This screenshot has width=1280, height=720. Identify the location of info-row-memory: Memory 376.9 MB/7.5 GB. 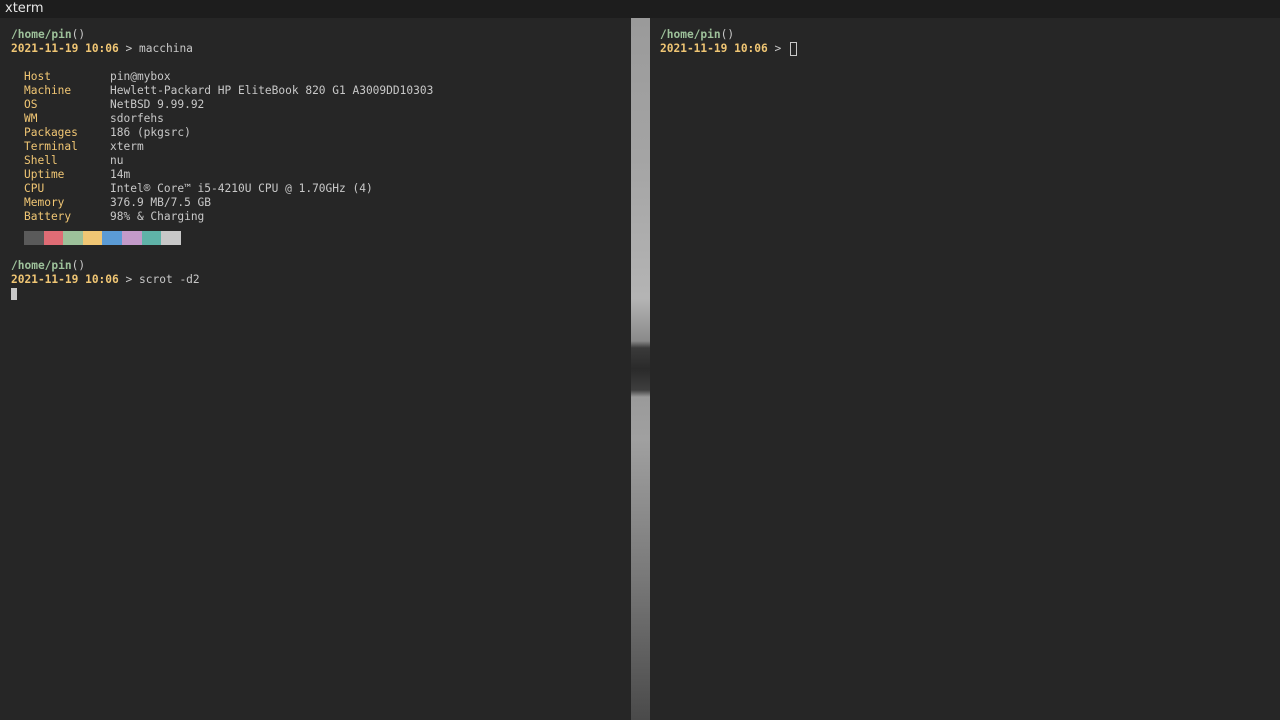
(321, 203).